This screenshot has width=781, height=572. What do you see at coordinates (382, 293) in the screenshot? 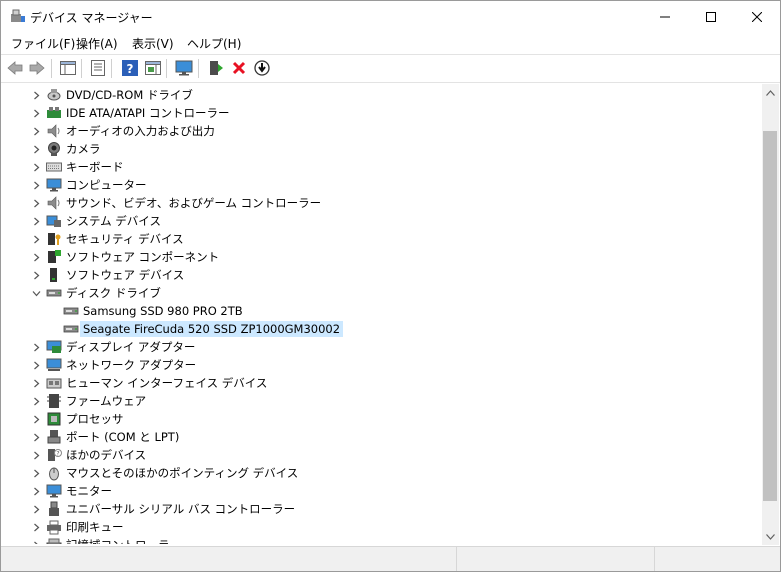
I see `tree-category-row: ディスク ドライブ` at bounding box center [382, 293].